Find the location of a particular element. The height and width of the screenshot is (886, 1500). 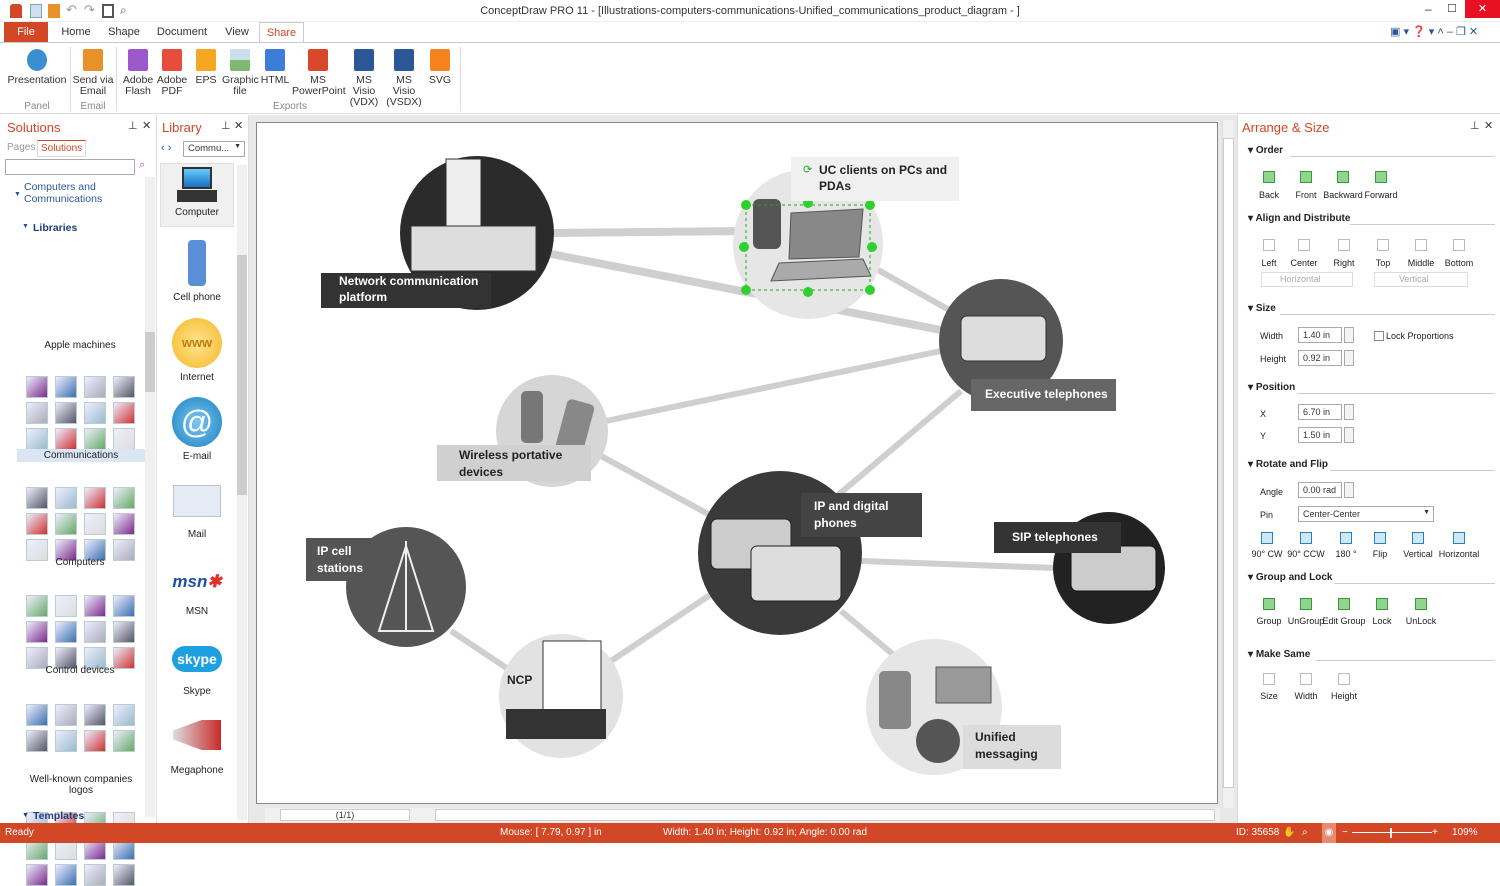

library-computers: Computers is located at coordinates (80, 562).